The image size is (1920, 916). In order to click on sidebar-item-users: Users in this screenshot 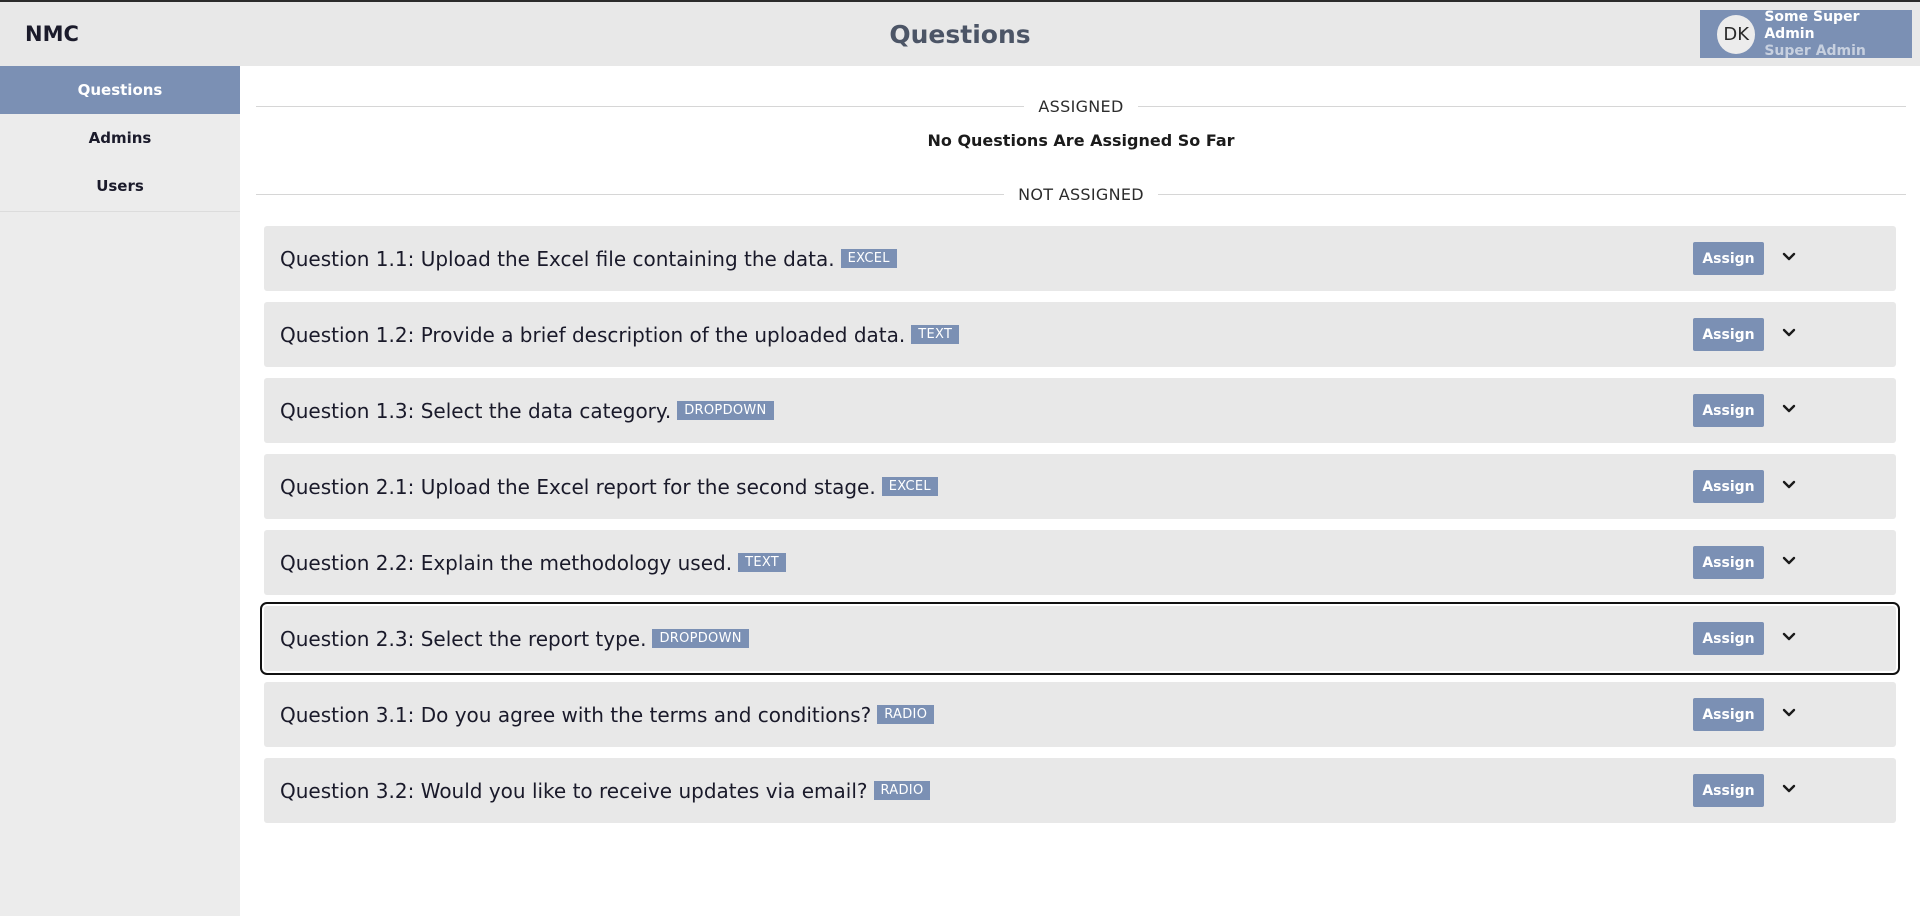, I will do `click(120, 186)`.